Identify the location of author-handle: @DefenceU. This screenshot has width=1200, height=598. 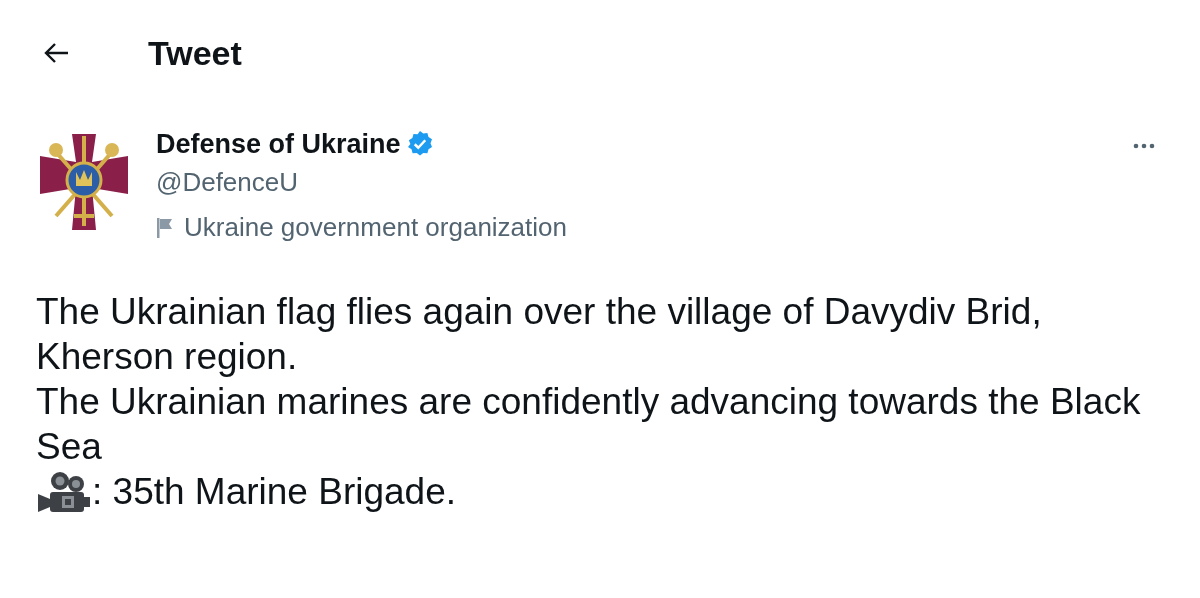
(632, 187).